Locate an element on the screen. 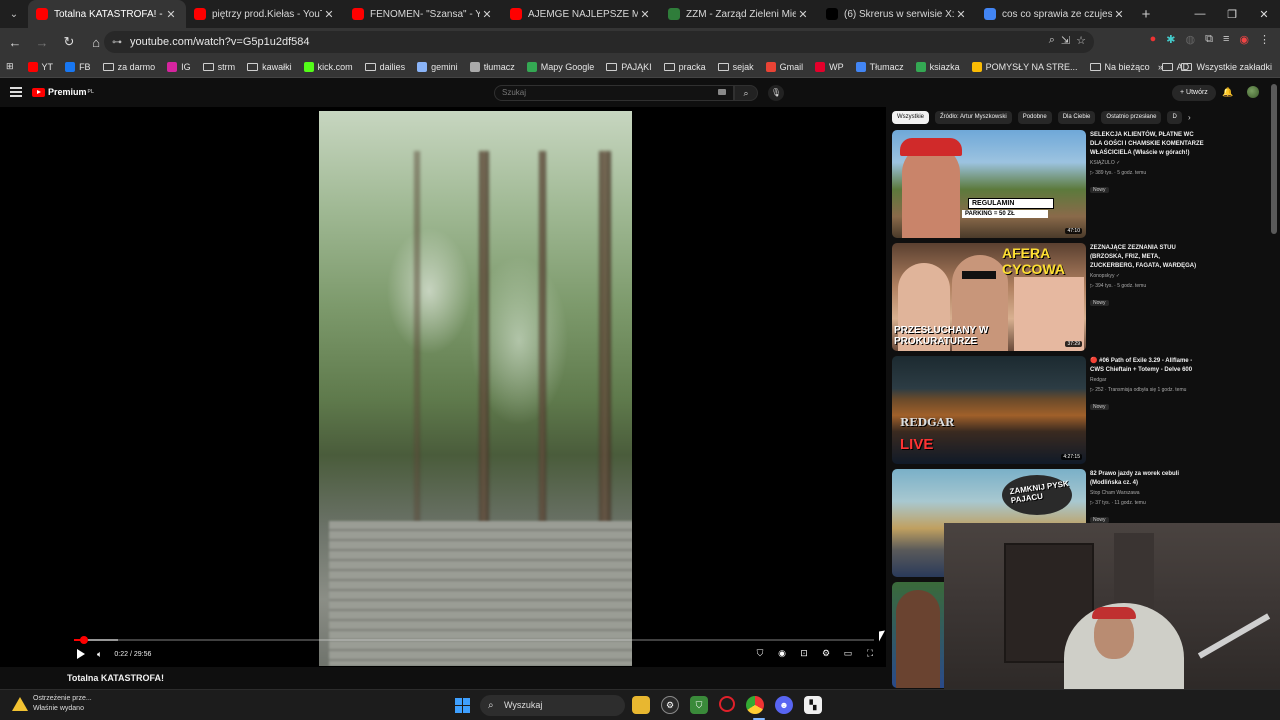  play-icon is located at coordinates (81, 654).